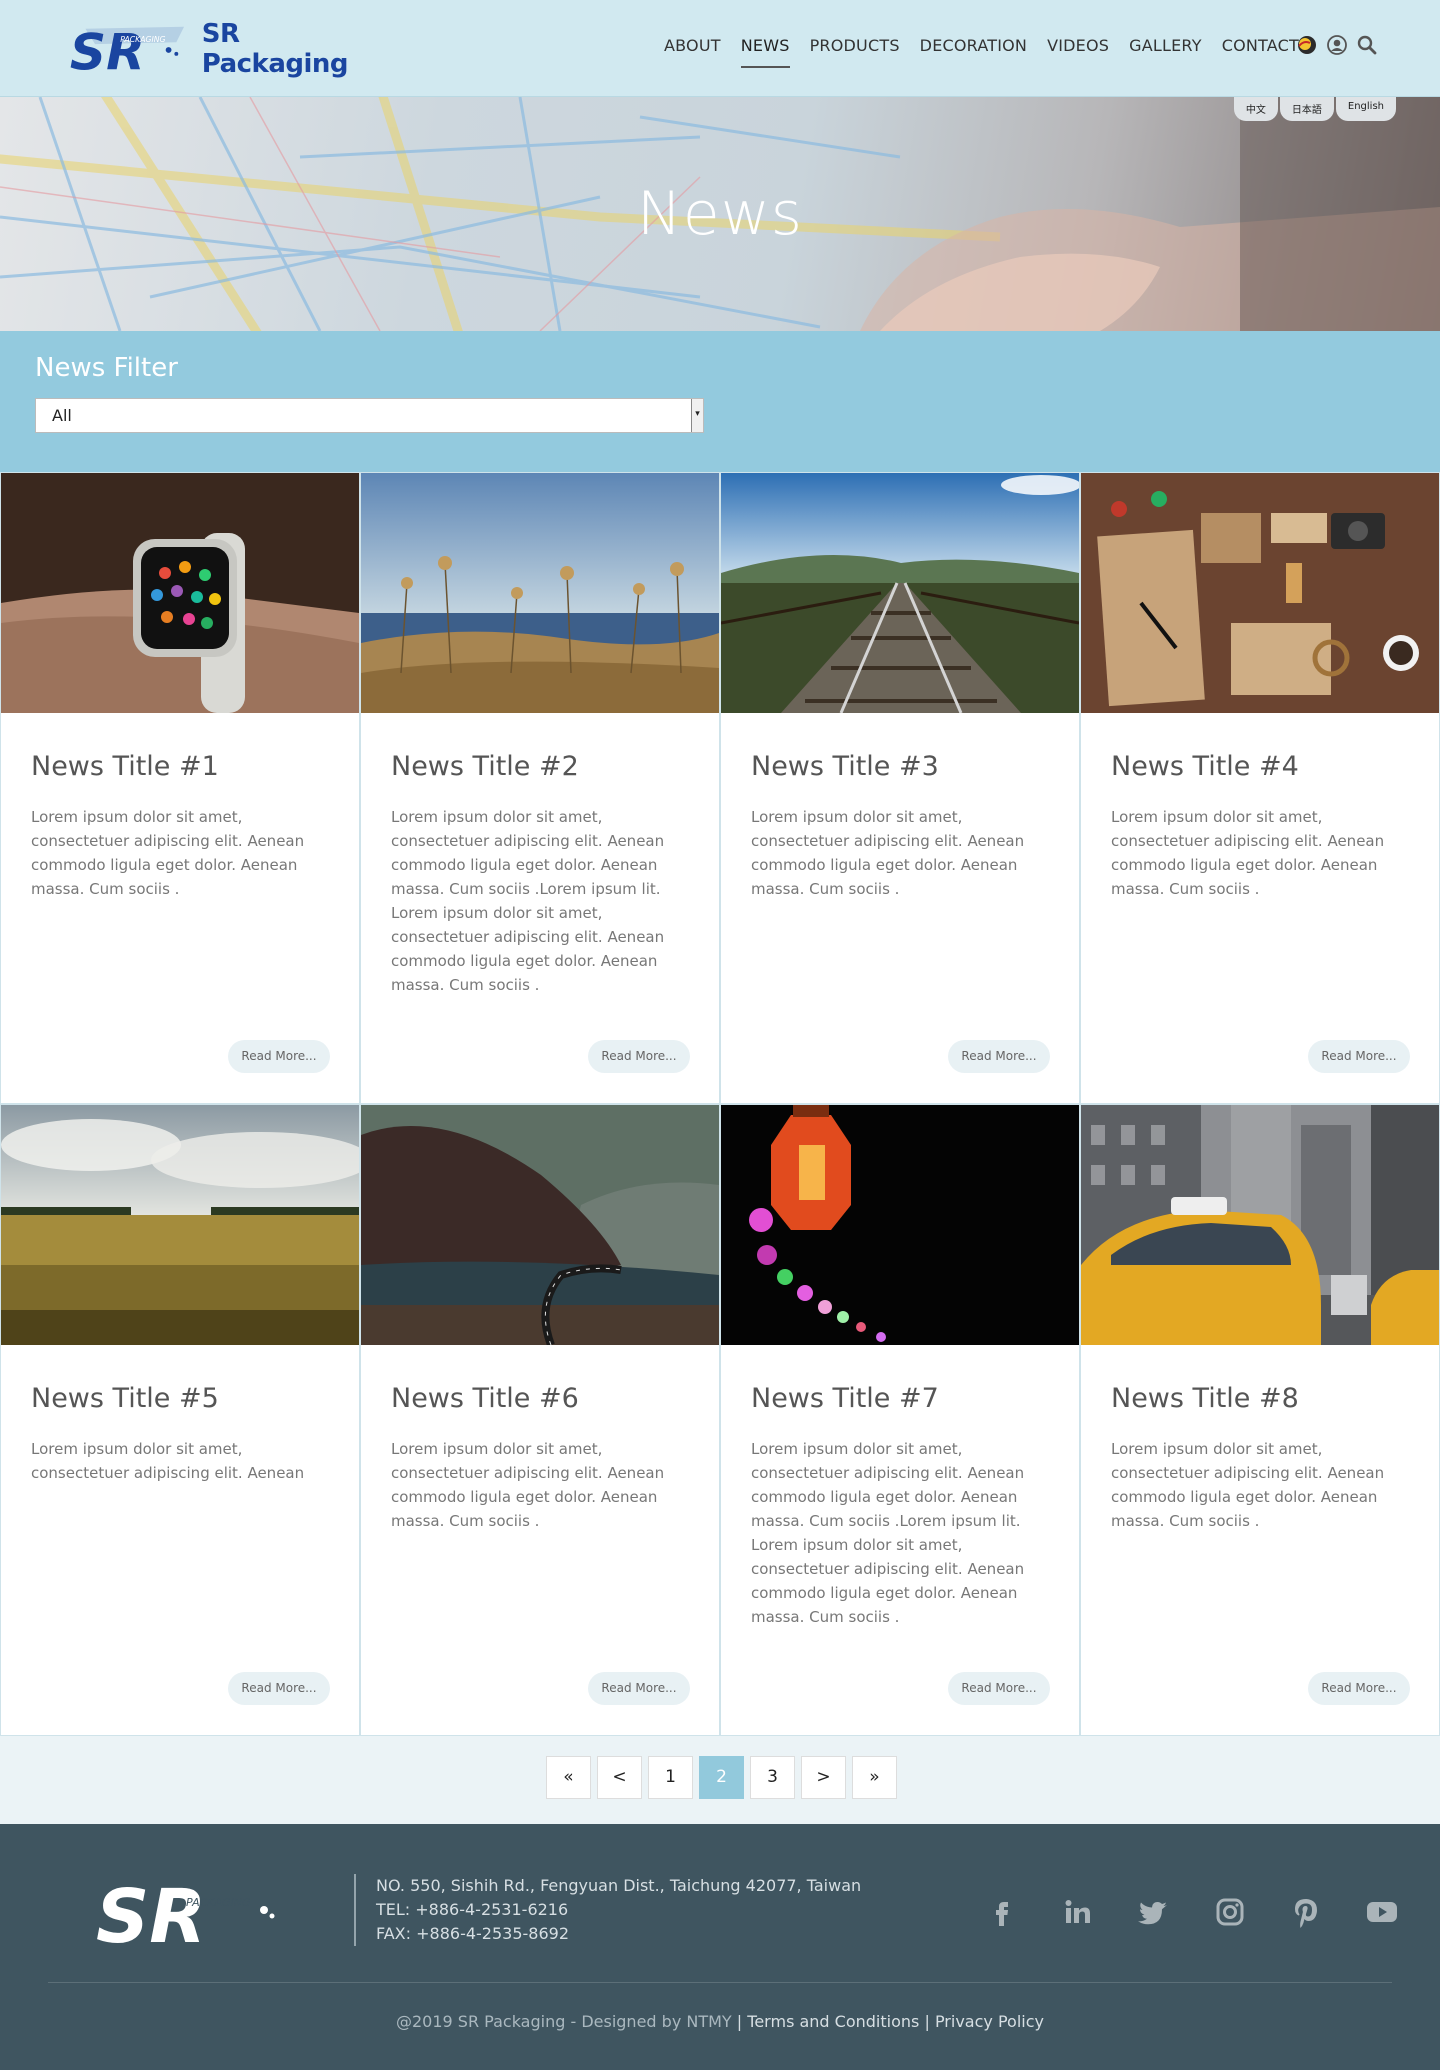 This screenshot has height=2070, width=1440. Describe the element at coordinates (107, 50) in the screenshot. I see `logo-mark-text: SR` at that location.